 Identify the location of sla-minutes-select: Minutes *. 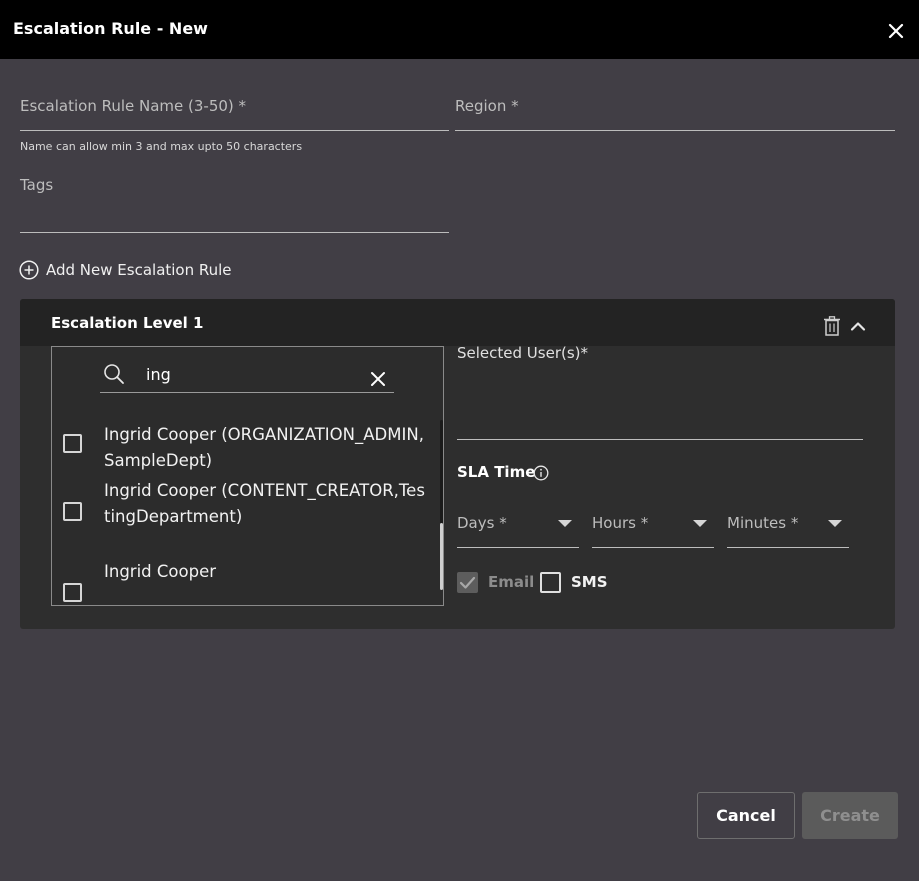
(788, 529).